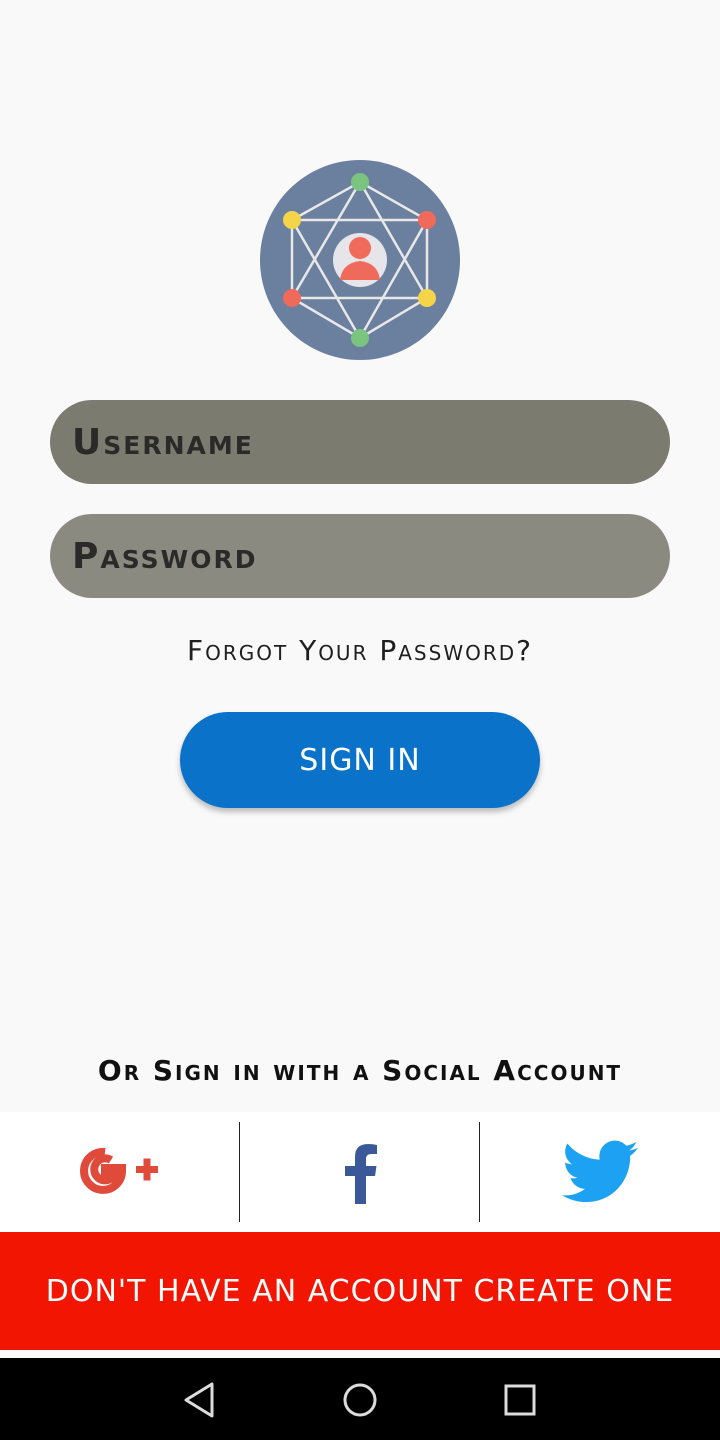  Describe the element at coordinates (360, 556) in the screenshot. I see `password-field: Password` at that location.